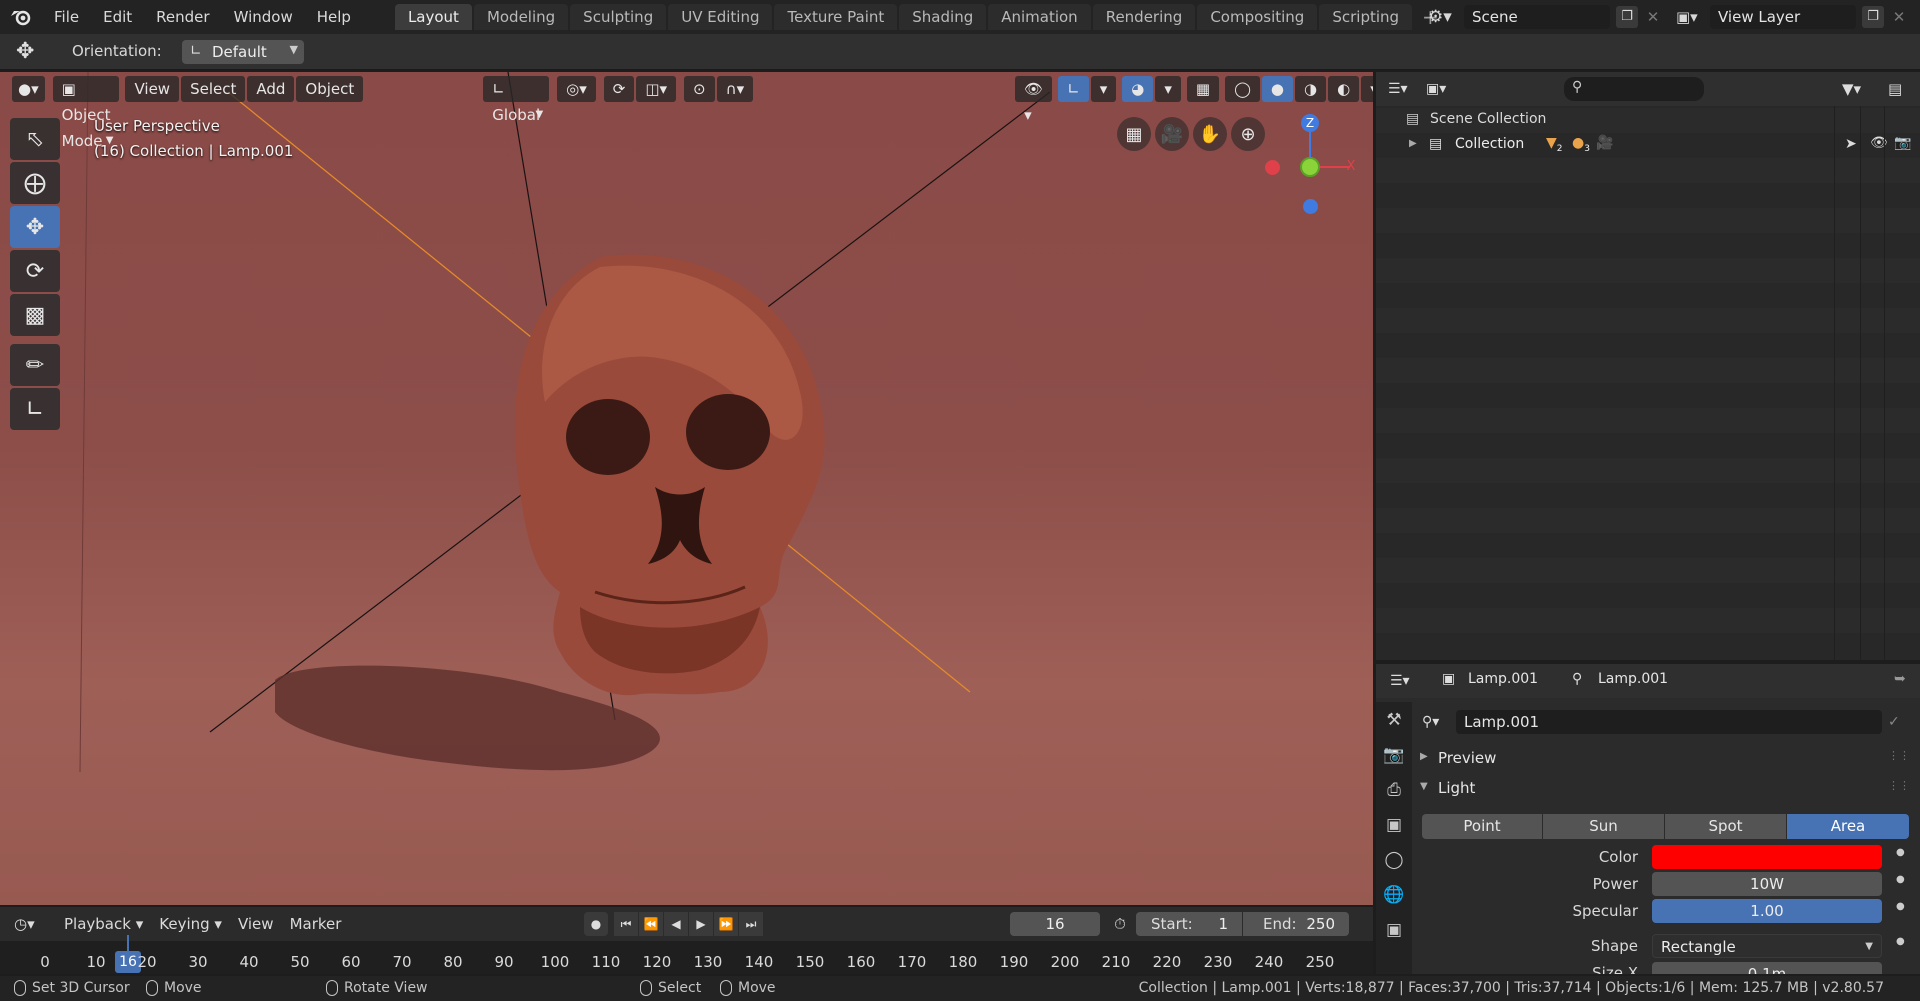 The height and width of the screenshot is (1001, 1920). I want to click on next-keyframe-icon: ⏩, so click(726, 924).